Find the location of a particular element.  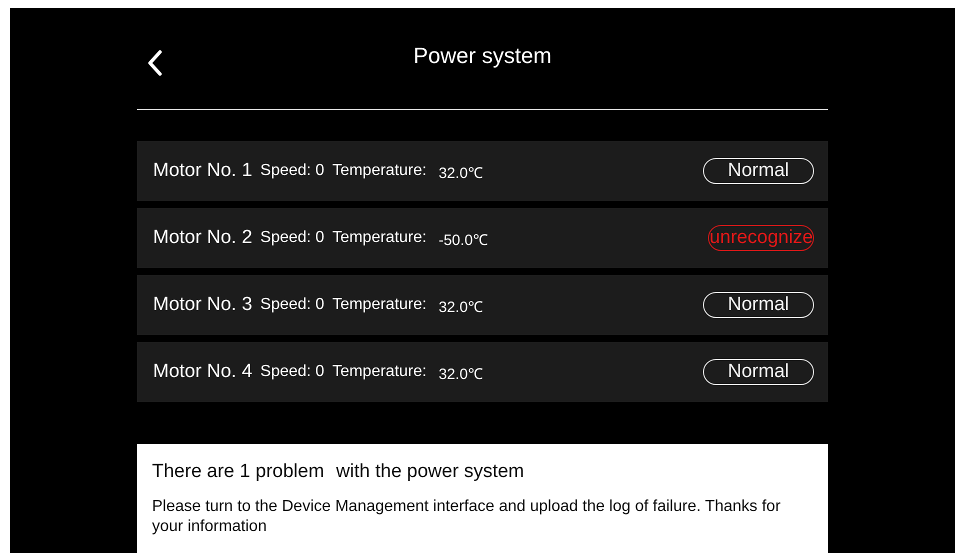

notice-message: Please turn to the Device Management interface and upload the log of failure. Thanks for your information is located at coordinates (467, 516).